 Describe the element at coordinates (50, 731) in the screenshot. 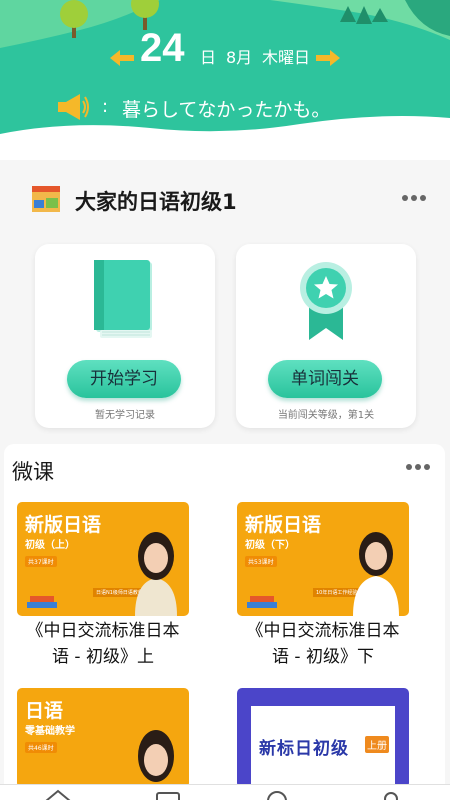

I see `thumb-level: 零基础教学` at that location.